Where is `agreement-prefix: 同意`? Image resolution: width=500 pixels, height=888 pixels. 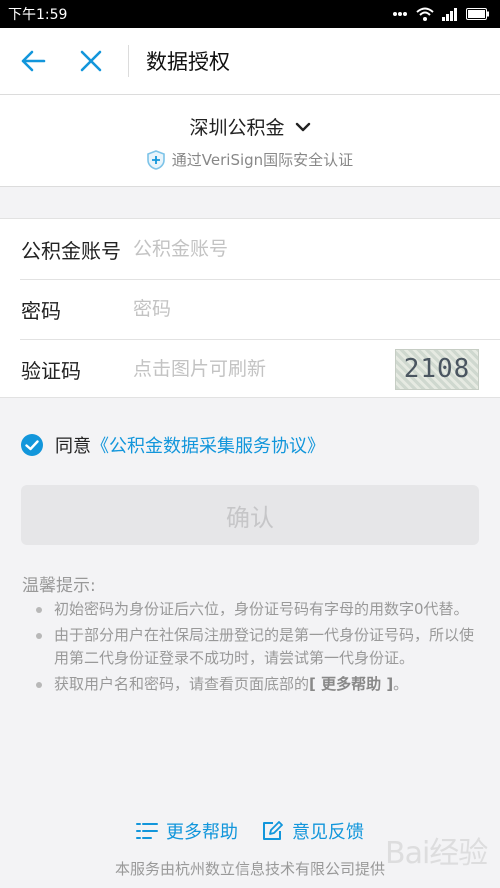
agreement-prefix: 同意 is located at coordinates (73, 446).